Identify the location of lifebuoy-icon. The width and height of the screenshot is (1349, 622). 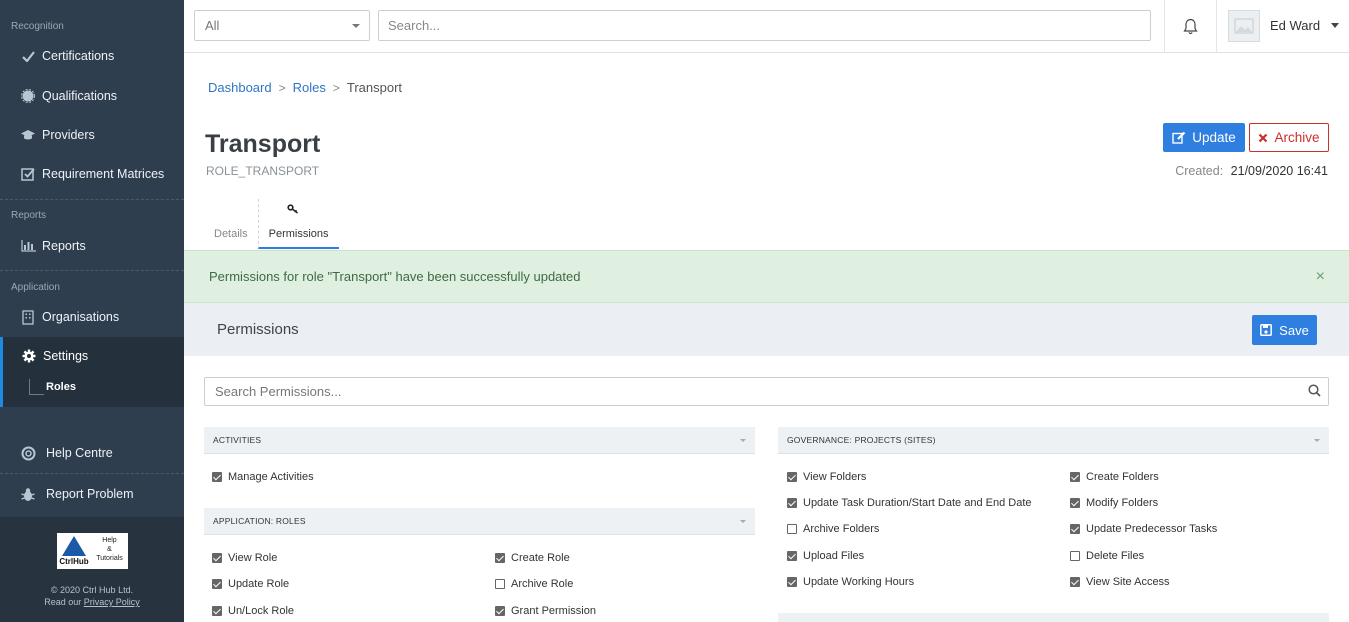
(28, 453).